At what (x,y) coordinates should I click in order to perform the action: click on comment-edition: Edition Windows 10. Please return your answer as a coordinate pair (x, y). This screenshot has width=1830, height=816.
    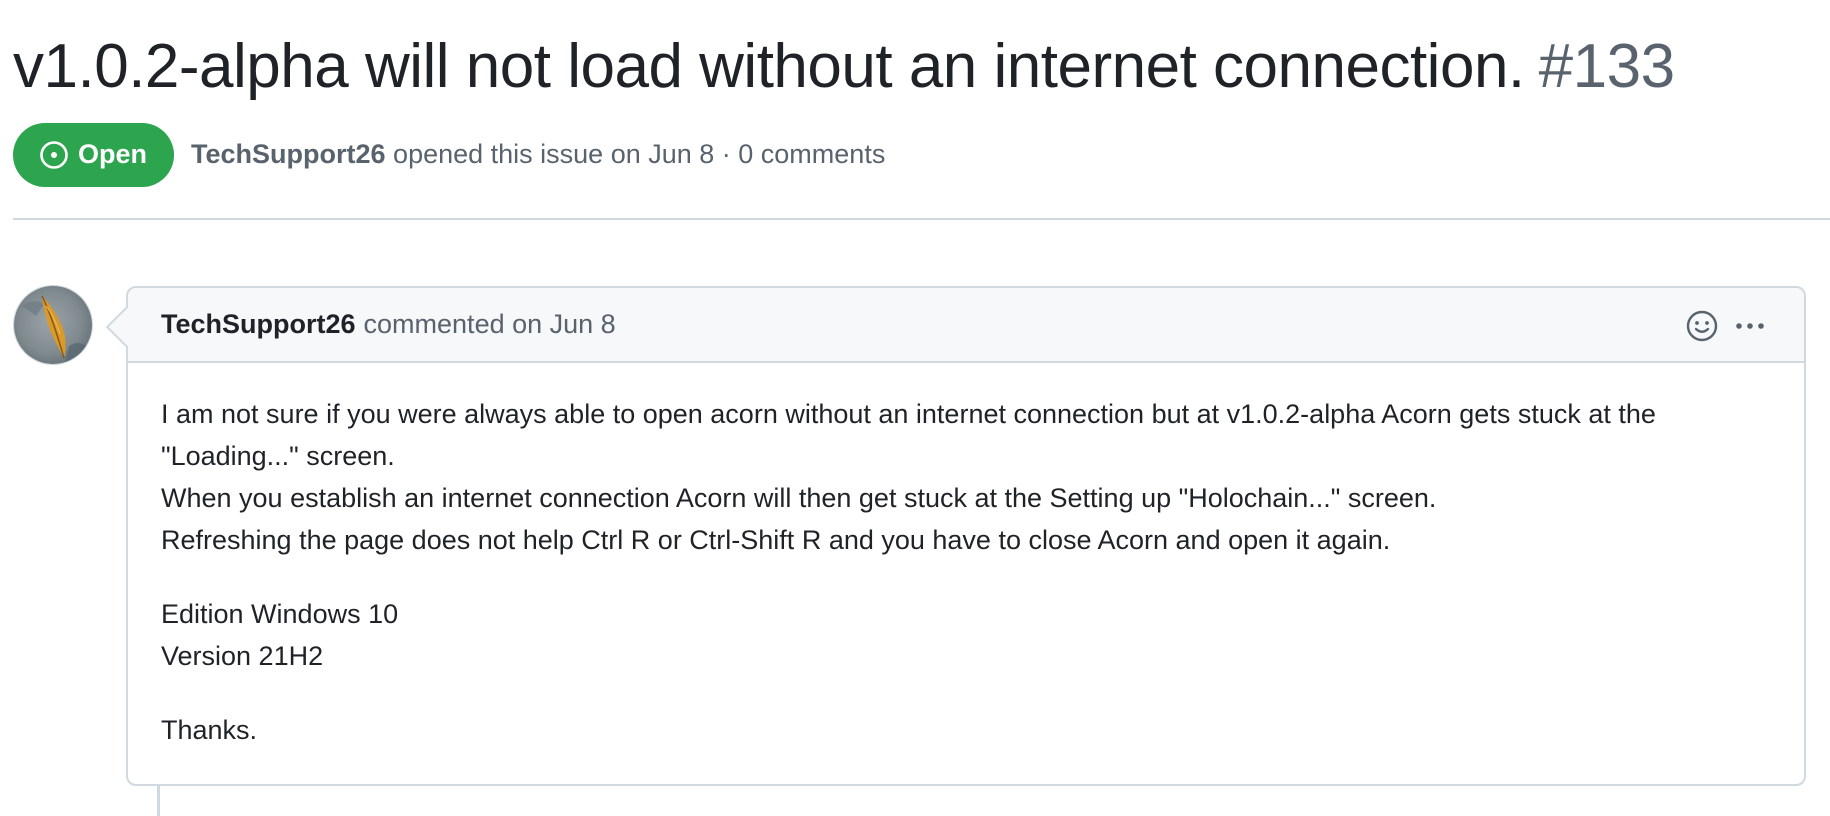
    Looking at the image, I should click on (280, 614).